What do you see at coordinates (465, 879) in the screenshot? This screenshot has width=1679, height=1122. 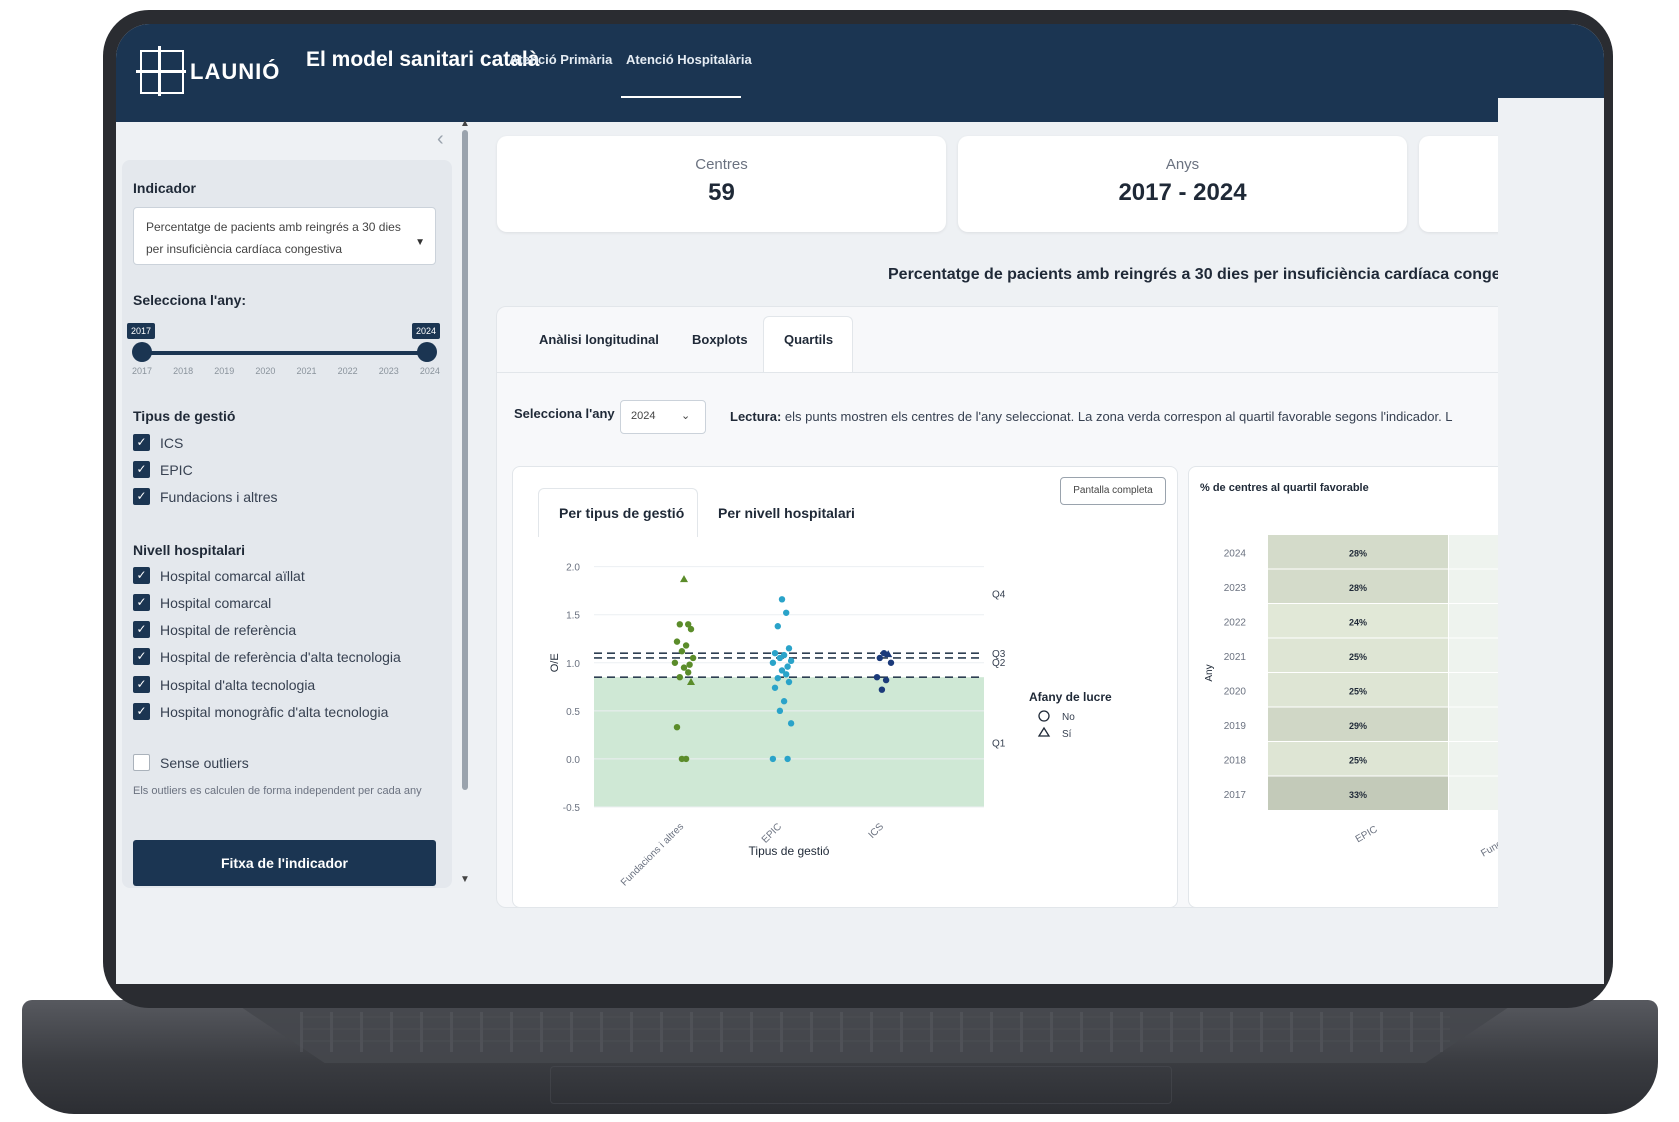 I see `scroll-down-icon: ▼` at bounding box center [465, 879].